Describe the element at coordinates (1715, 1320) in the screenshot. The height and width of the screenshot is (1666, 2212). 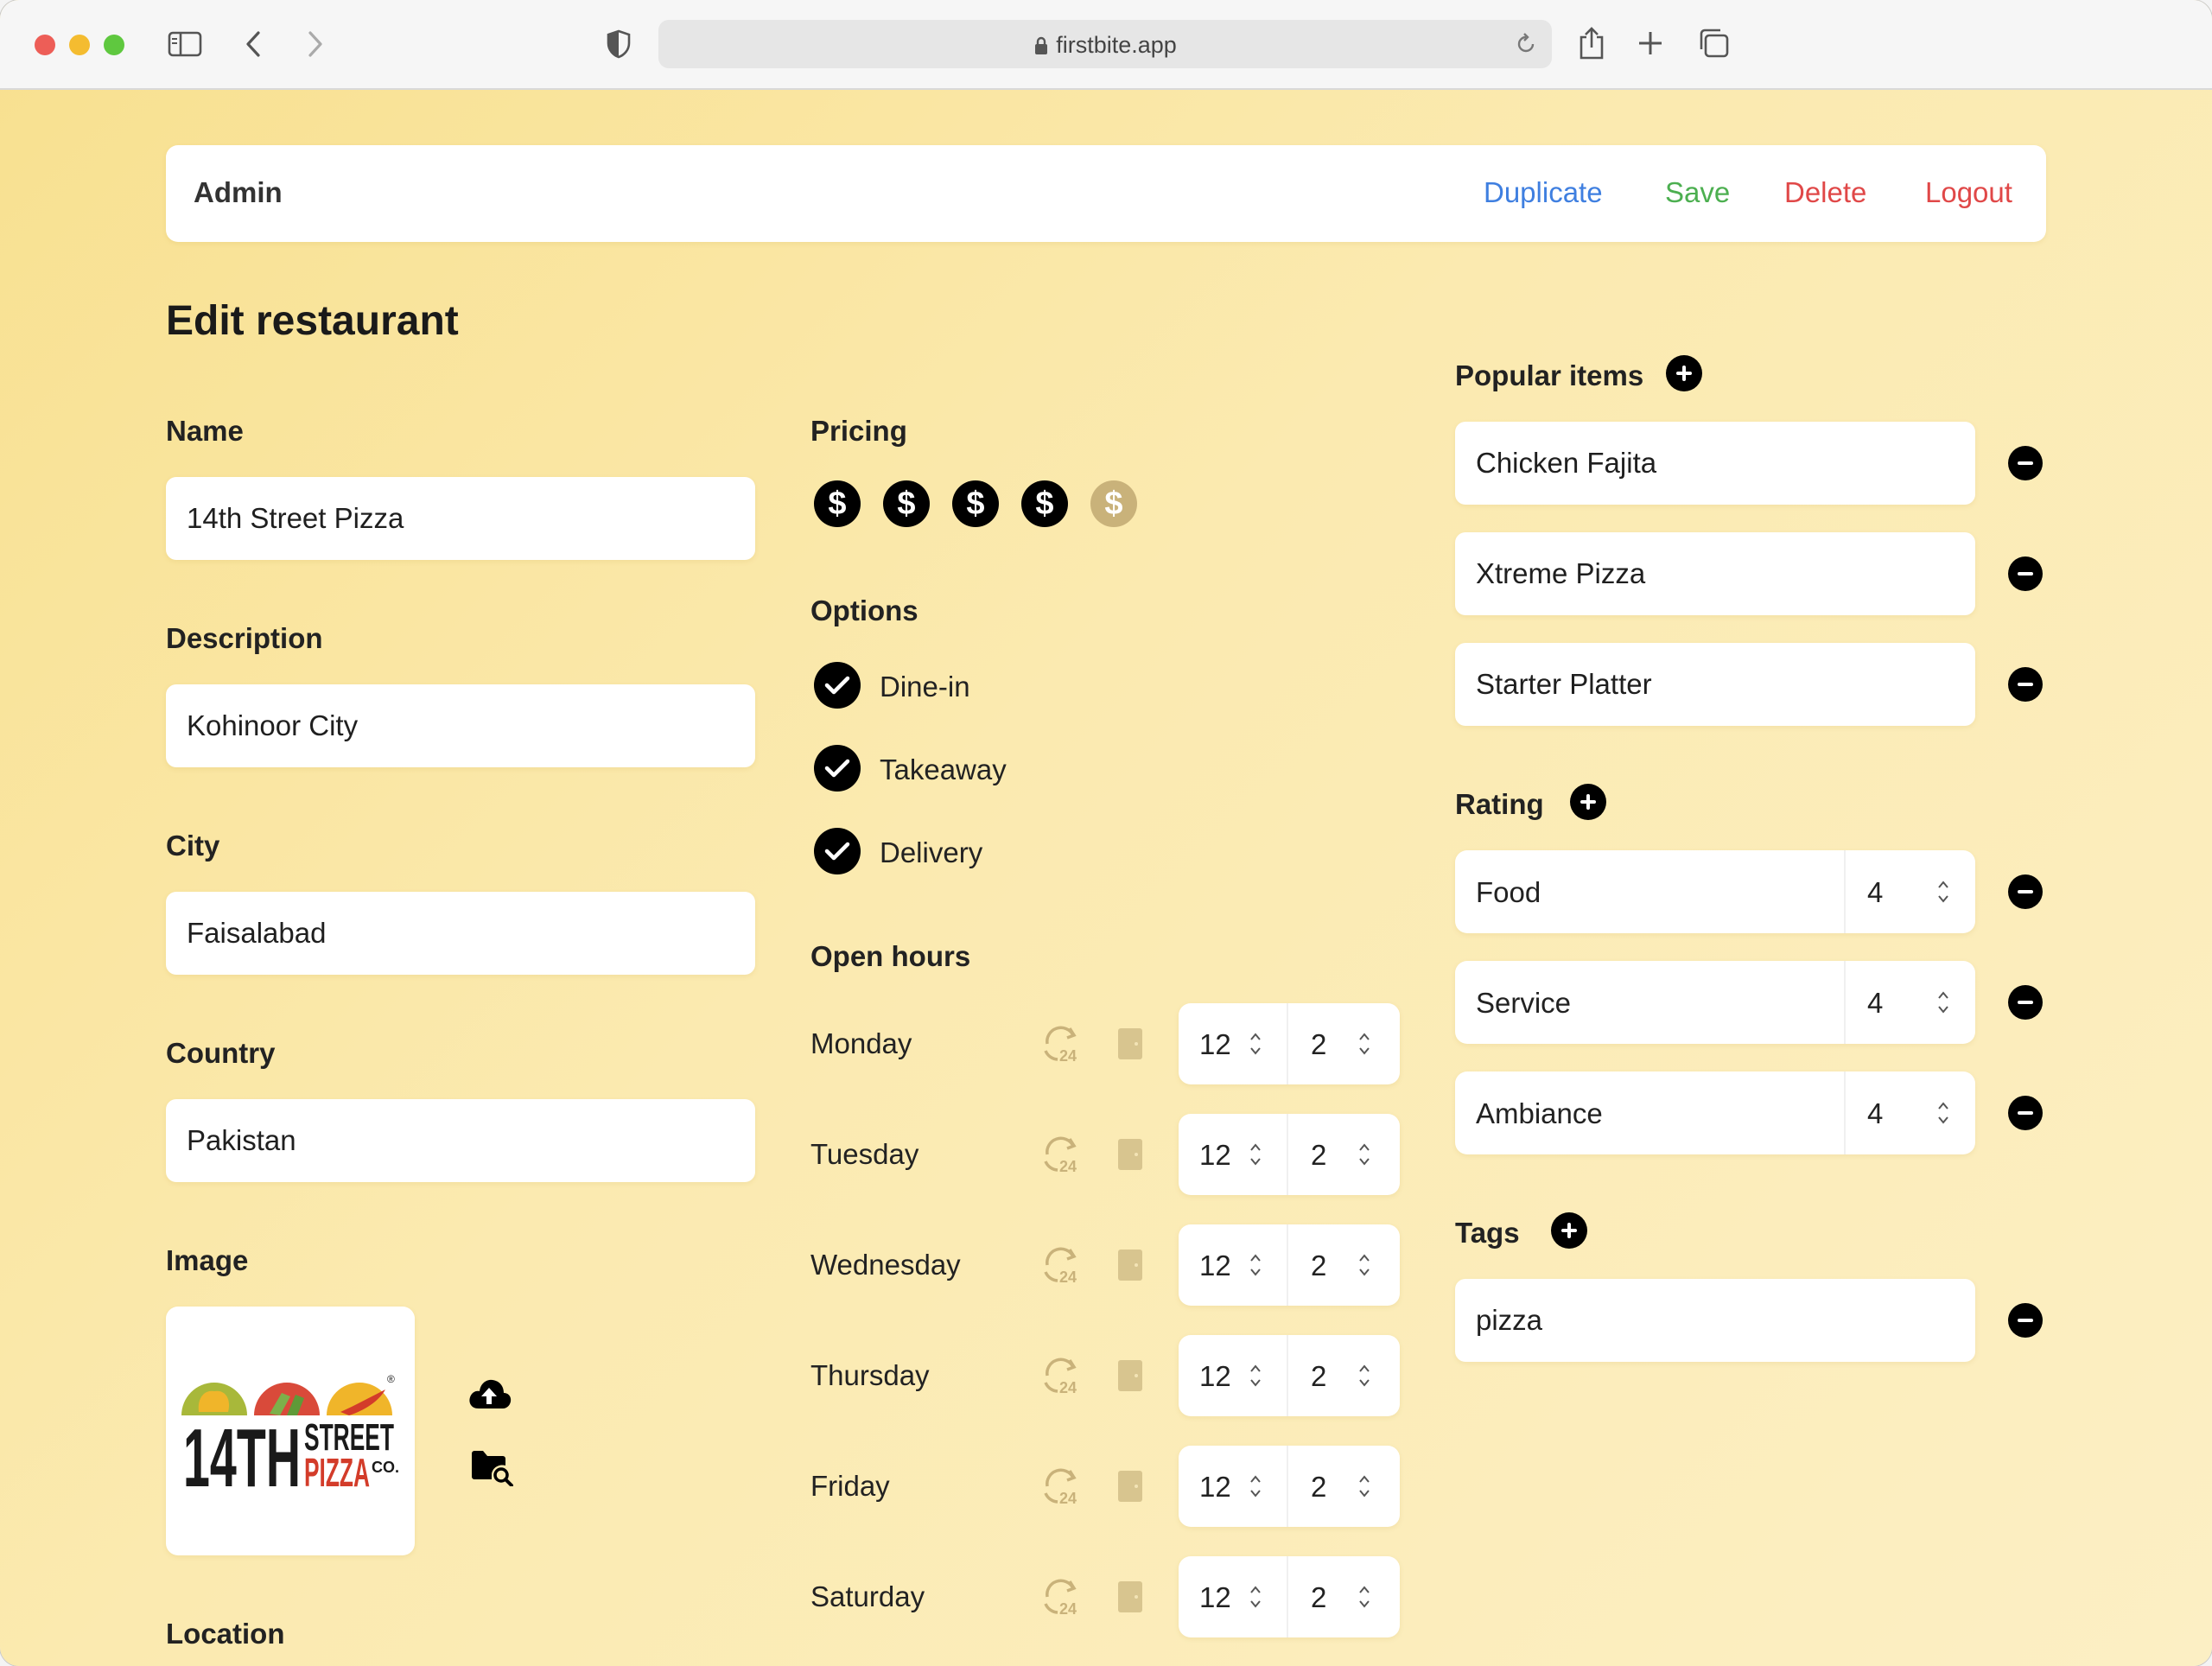
I see `tag-input: pizza` at that location.